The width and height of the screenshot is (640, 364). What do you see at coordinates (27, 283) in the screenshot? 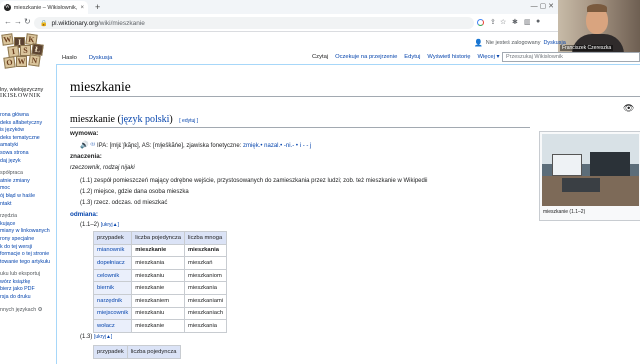
I see `sidebar-item: wórz książkę` at bounding box center [27, 283].